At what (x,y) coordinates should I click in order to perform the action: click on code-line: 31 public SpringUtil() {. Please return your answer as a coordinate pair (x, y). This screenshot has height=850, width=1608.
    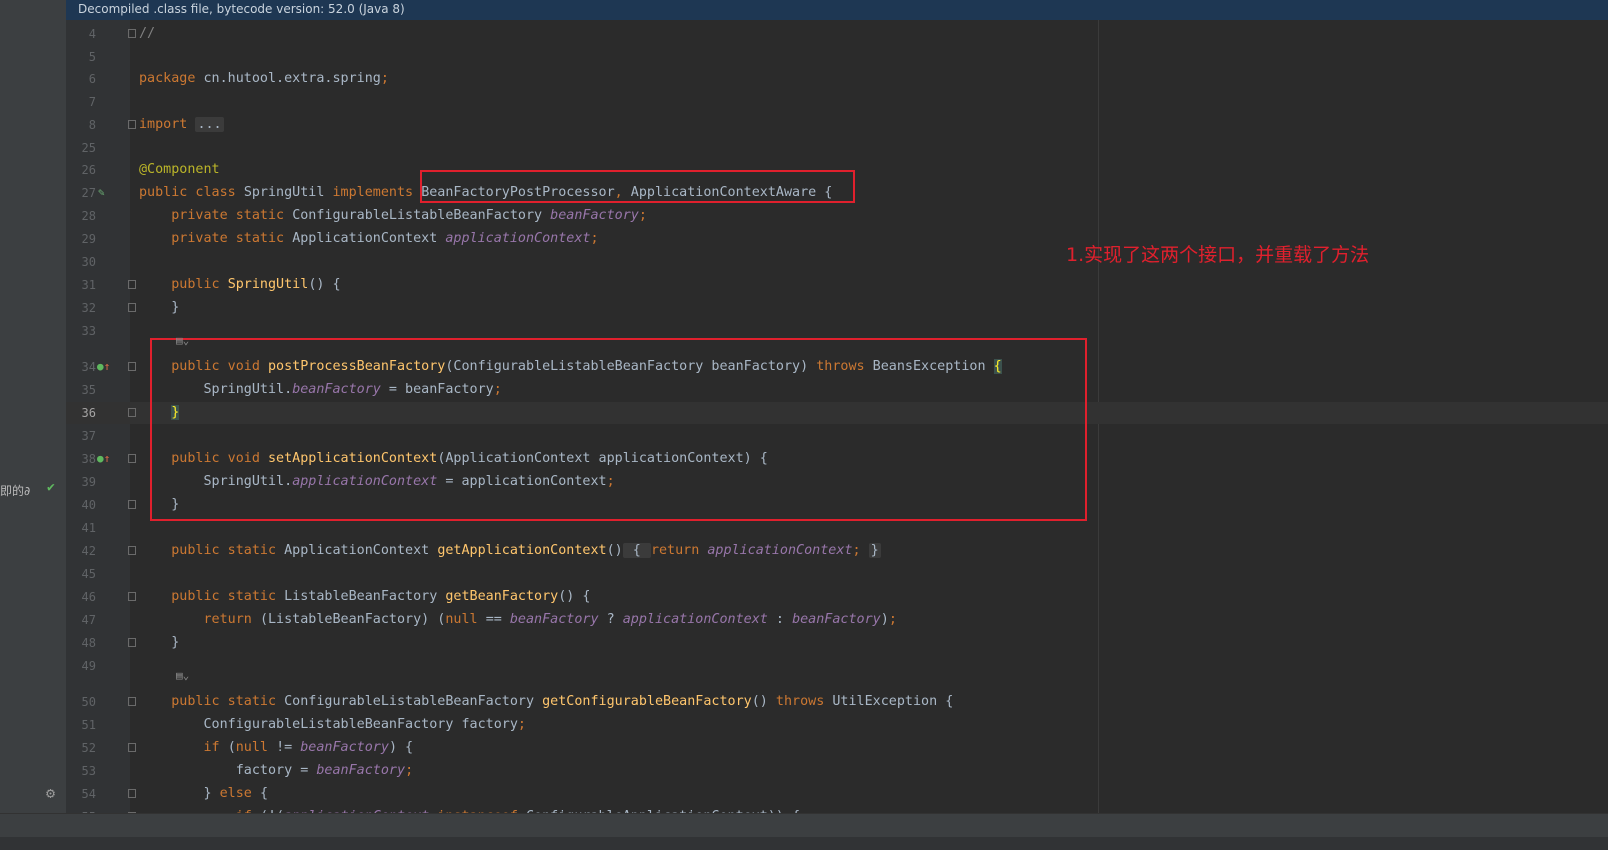
    Looking at the image, I should click on (837, 285).